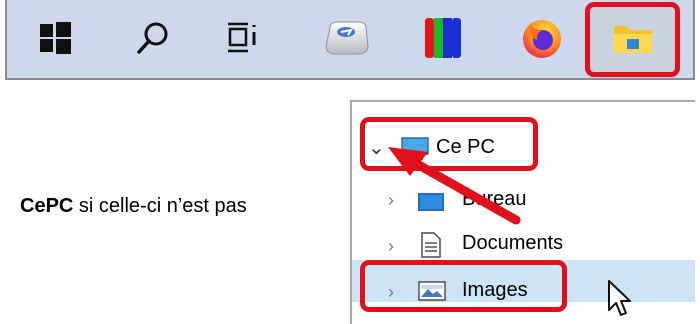 The image size is (700, 324). What do you see at coordinates (454, 186) in the screenshot?
I see `red-arrow-annotation` at bounding box center [454, 186].